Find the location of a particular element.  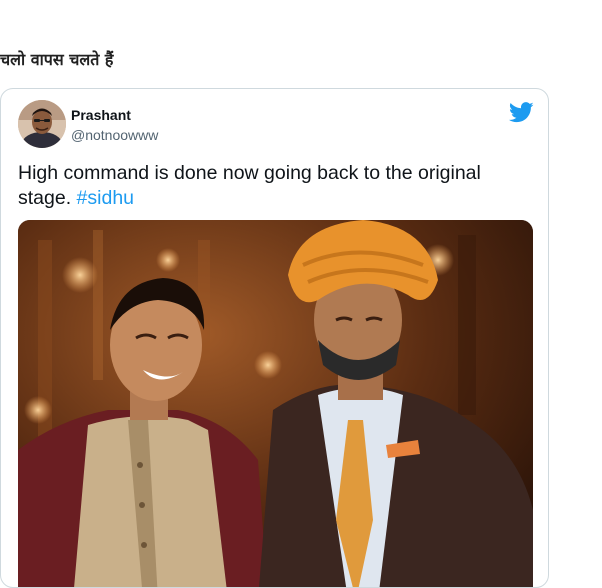

author-handle: @notnoowww is located at coordinates (114, 135).